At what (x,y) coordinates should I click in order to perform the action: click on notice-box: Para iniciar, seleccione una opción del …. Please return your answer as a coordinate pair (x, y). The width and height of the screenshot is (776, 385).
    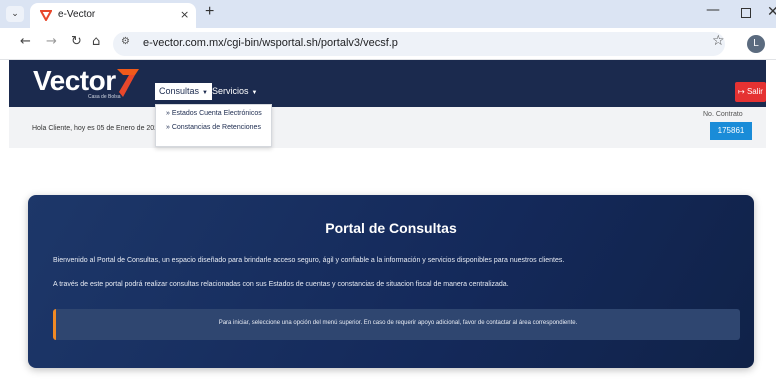
    Looking at the image, I should click on (396, 324).